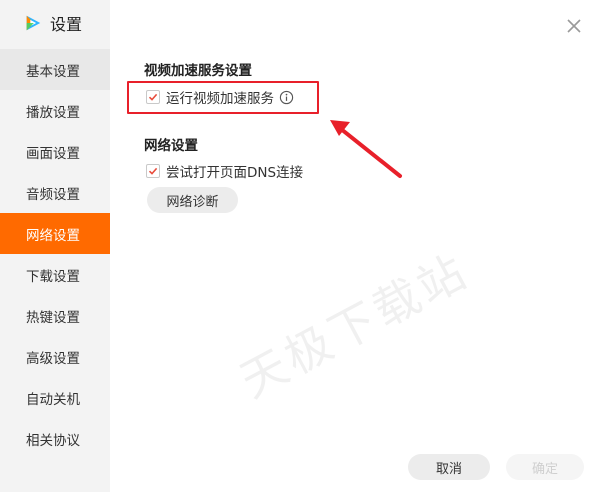 This screenshot has height=492, width=600. Describe the element at coordinates (354, 326) in the screenshot. I see `watermark: 天极下载站` at that location.